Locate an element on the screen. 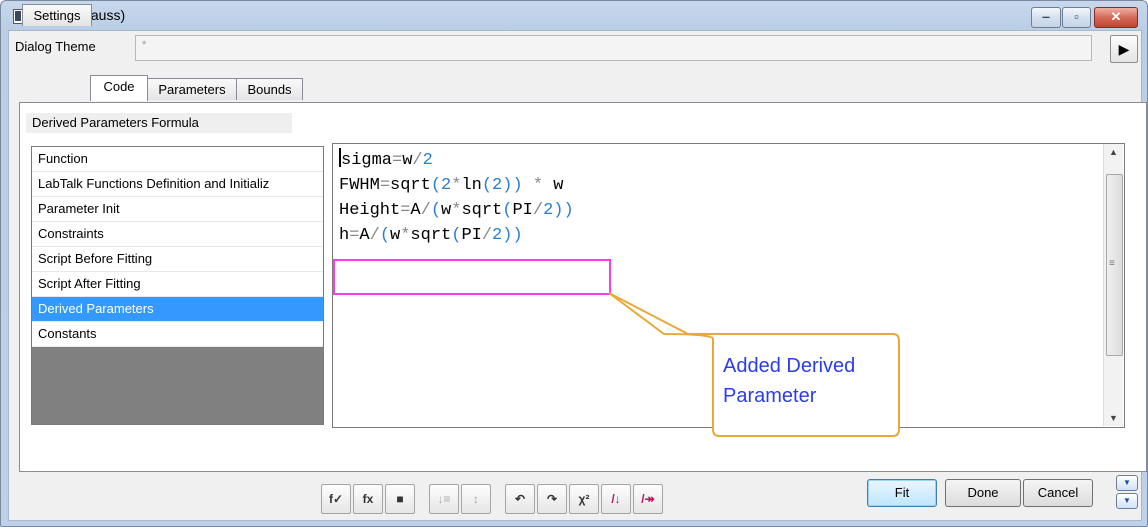 Image resolution: width=1148 pixels, height=527 pixels. callout-line-2: Parameter is located at coordinates (770, 396).